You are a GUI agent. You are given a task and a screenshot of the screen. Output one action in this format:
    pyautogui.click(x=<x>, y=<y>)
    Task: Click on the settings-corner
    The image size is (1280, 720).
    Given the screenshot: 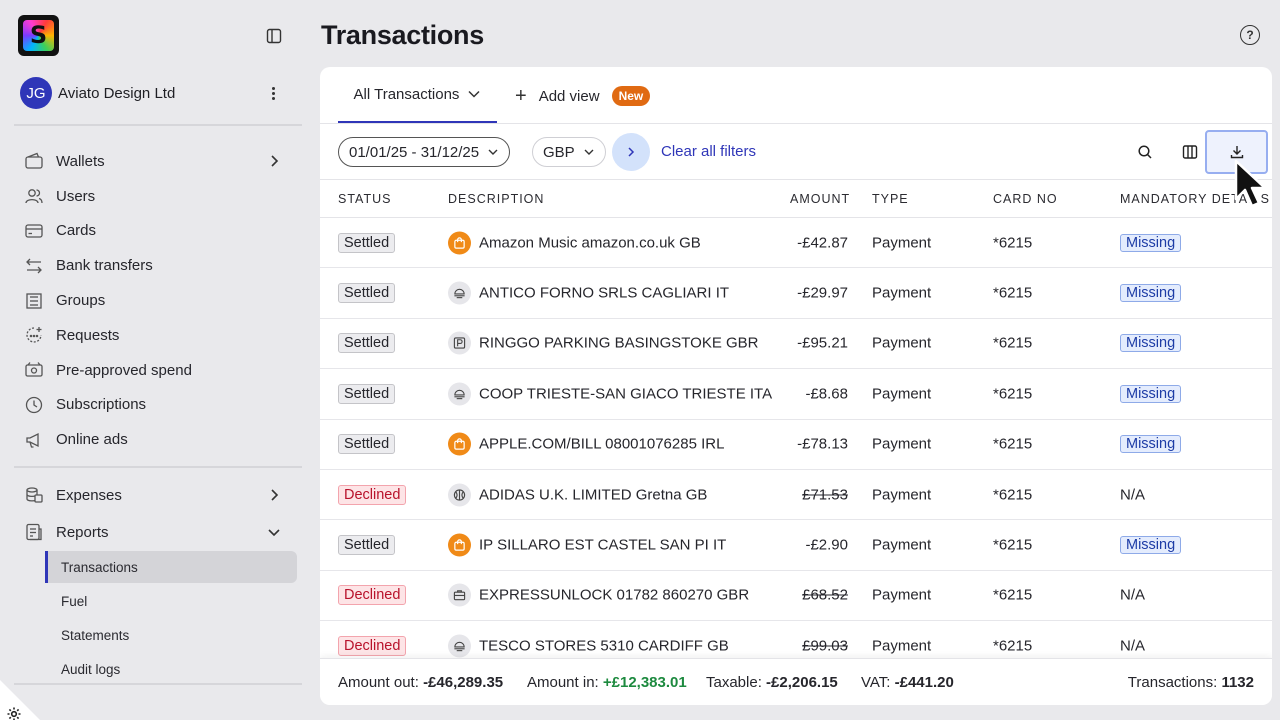 What is the action you would take?
    pyautogui.click(x=20, y=700)
    